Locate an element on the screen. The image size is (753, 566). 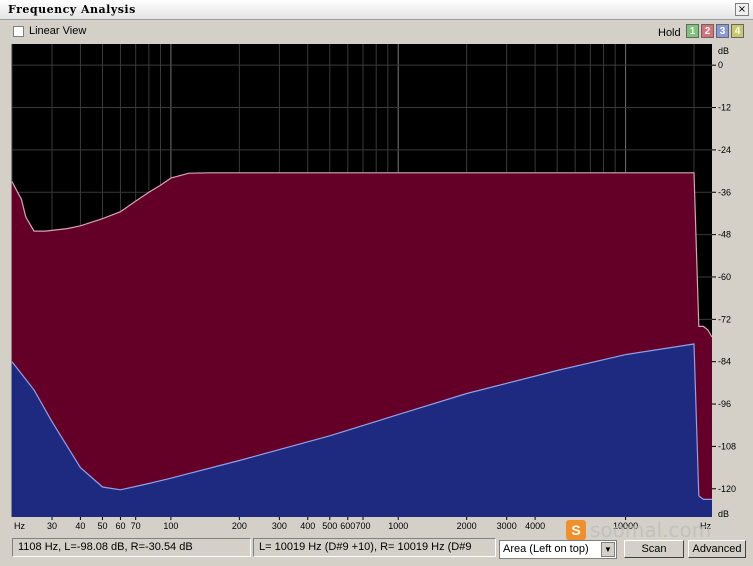
x-tick-label: 30 is located at coordinates (52, 526).